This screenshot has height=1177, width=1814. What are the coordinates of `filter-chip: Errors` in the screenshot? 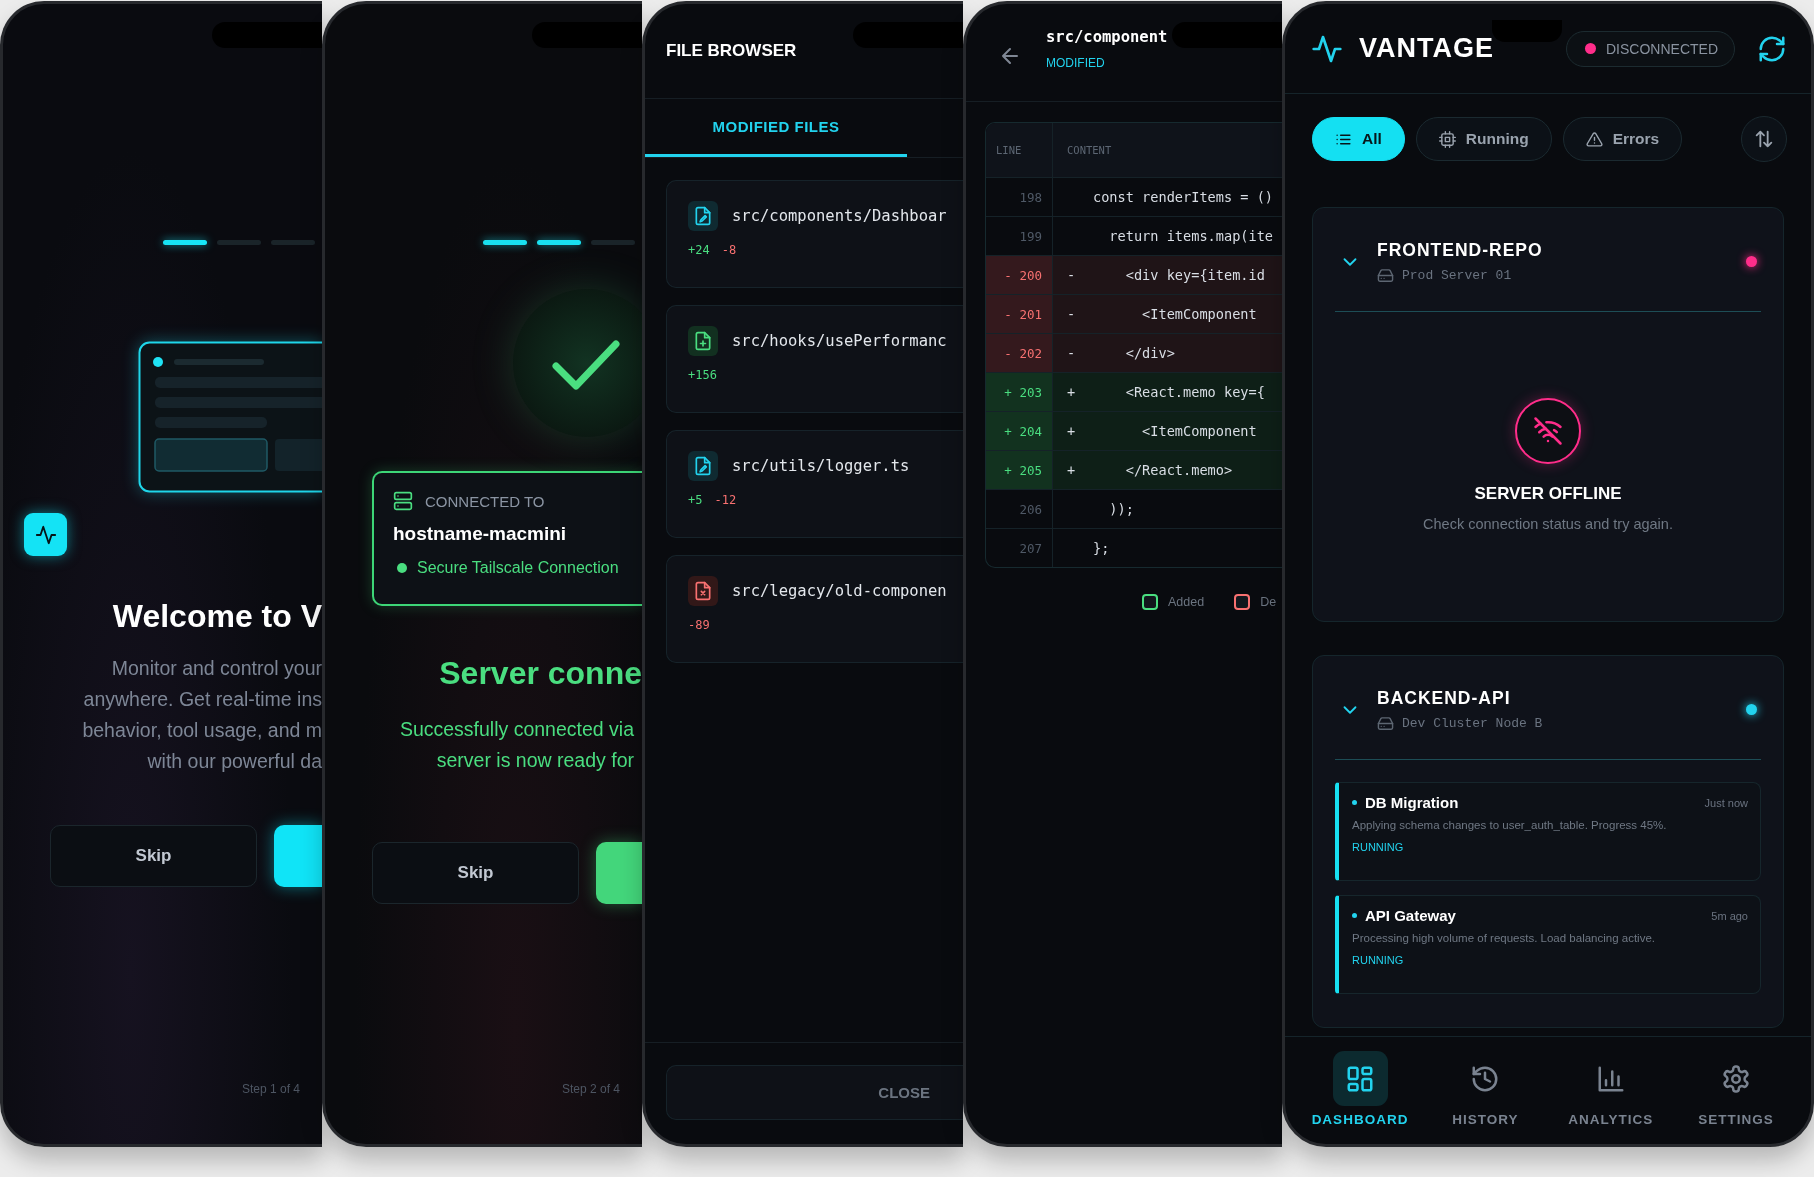 It's located at (1622, 139).